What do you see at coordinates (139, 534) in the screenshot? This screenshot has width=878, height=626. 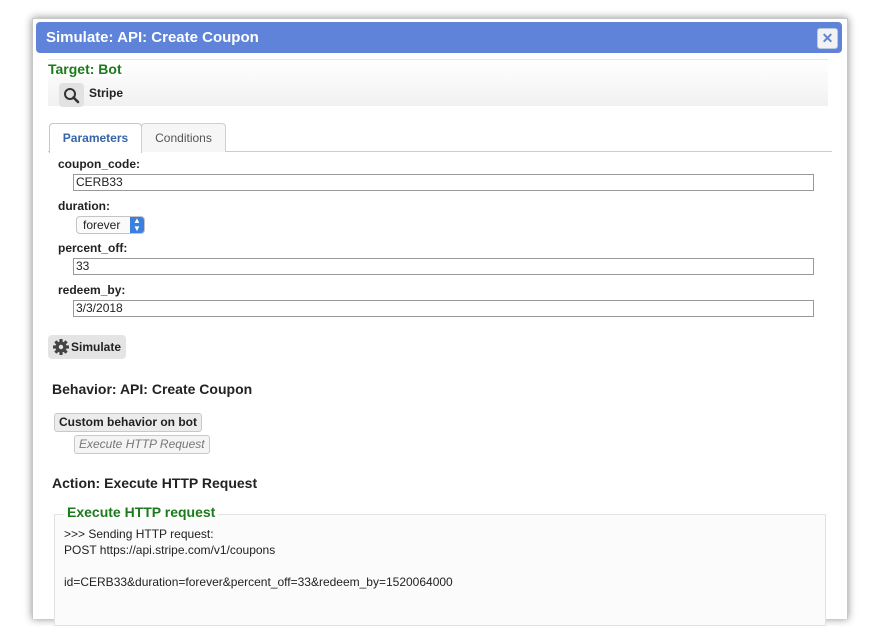 I see `http-line: >>> Sending HTTP request:` at bounding box center [139, 534].